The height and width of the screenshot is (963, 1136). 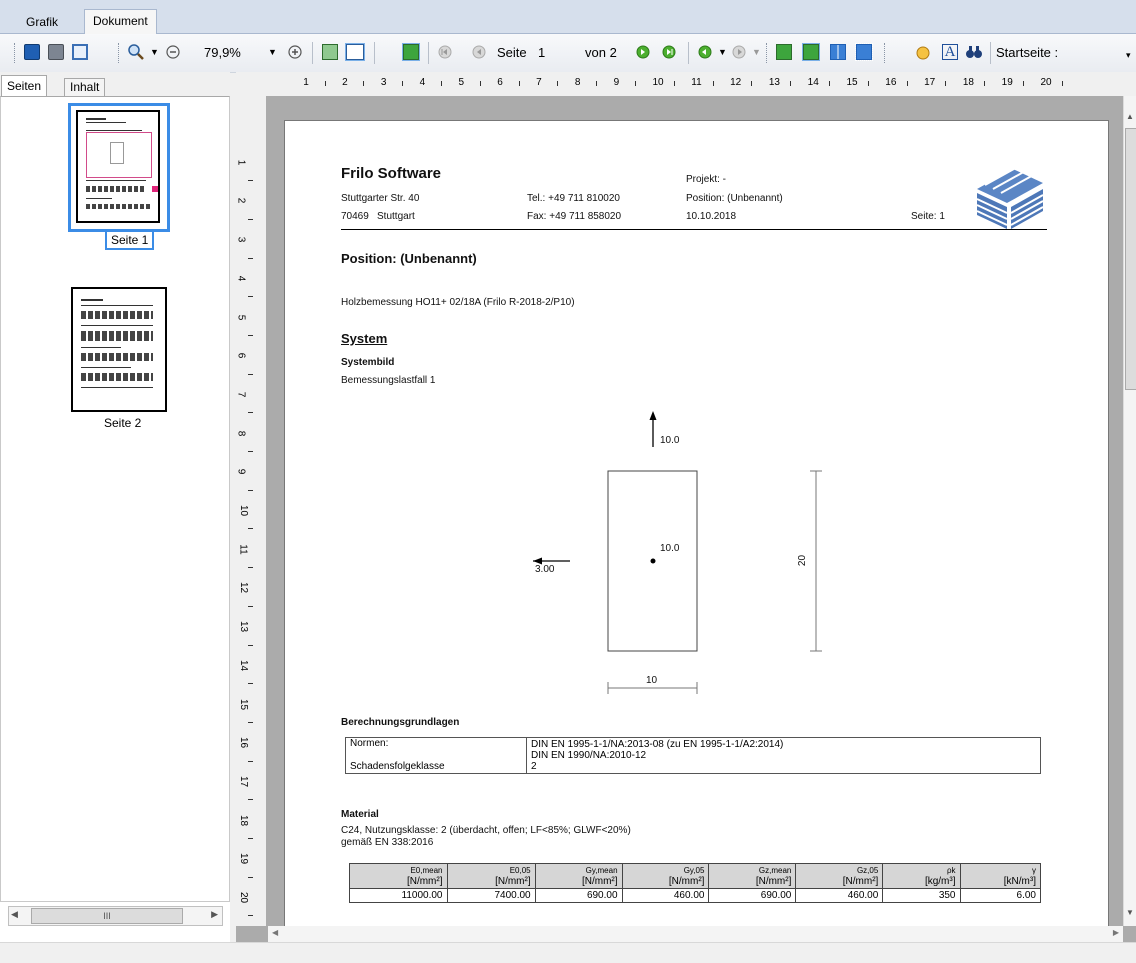 What do you see at coordinates (479, 52) in the screenshot?
I see `previous-page-button` at bounding box center [479, 52].